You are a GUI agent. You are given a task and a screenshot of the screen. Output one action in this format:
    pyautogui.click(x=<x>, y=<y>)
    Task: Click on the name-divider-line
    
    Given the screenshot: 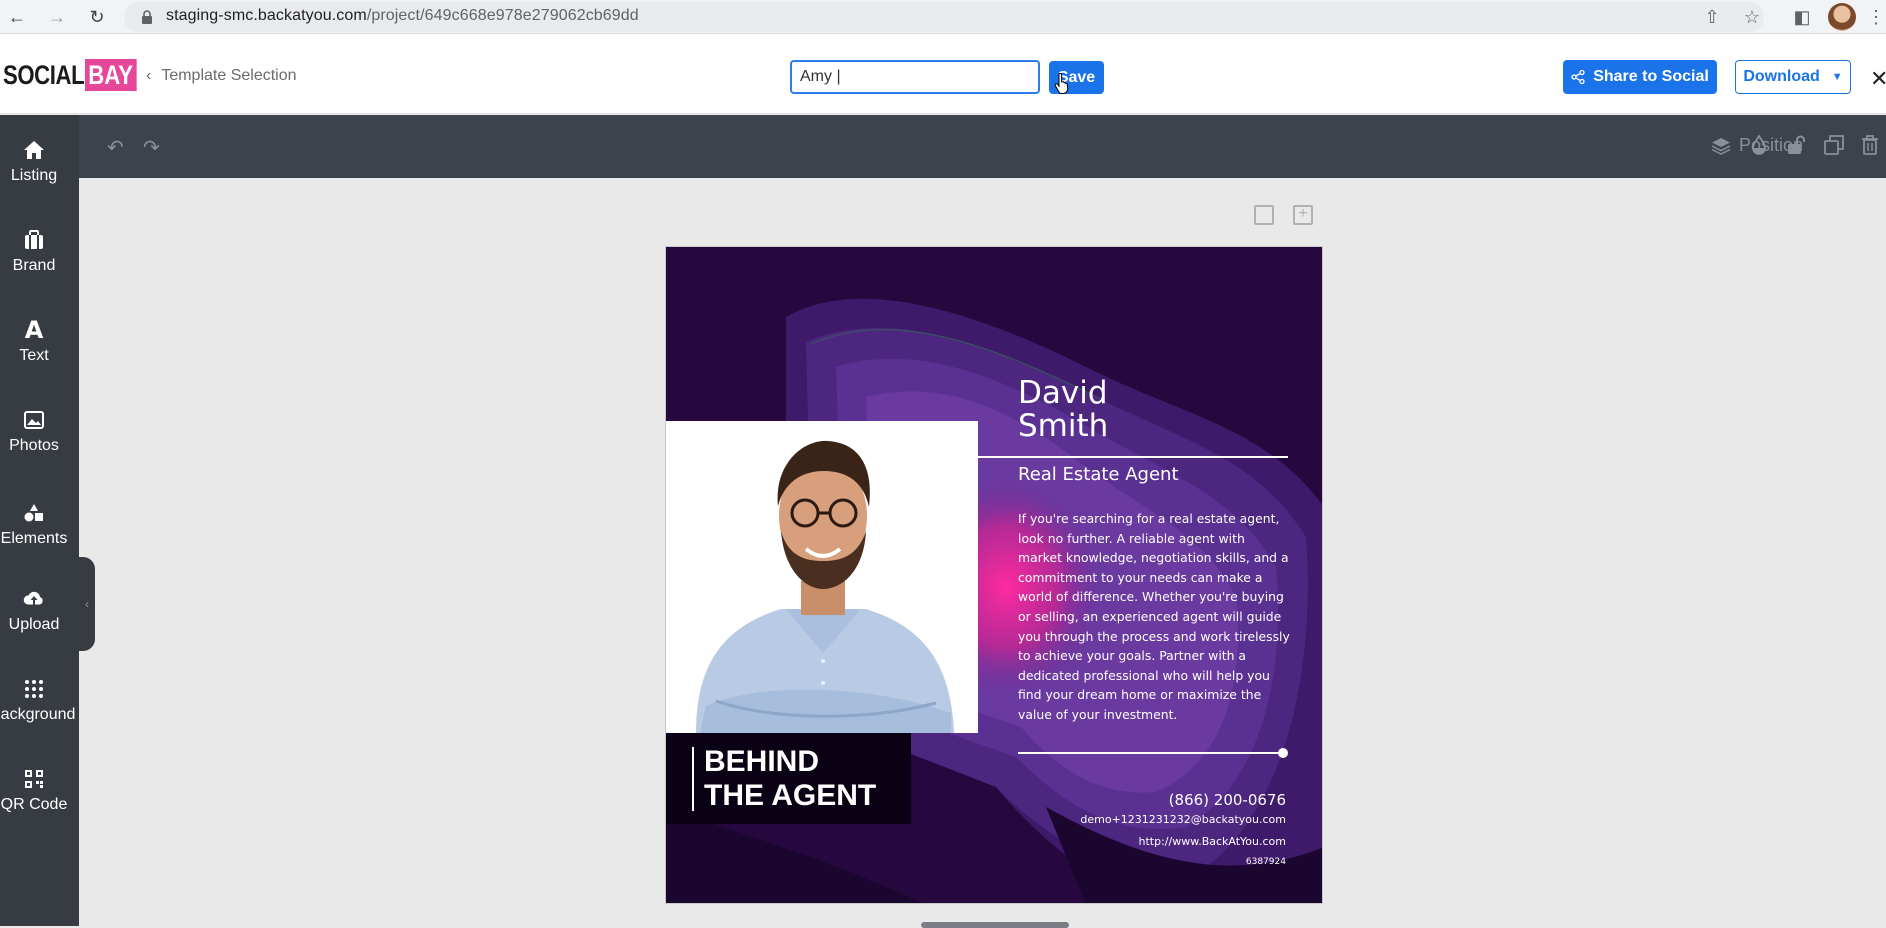 What is the action you would take?
    pyautogui.click(x=1133, y=457)
    